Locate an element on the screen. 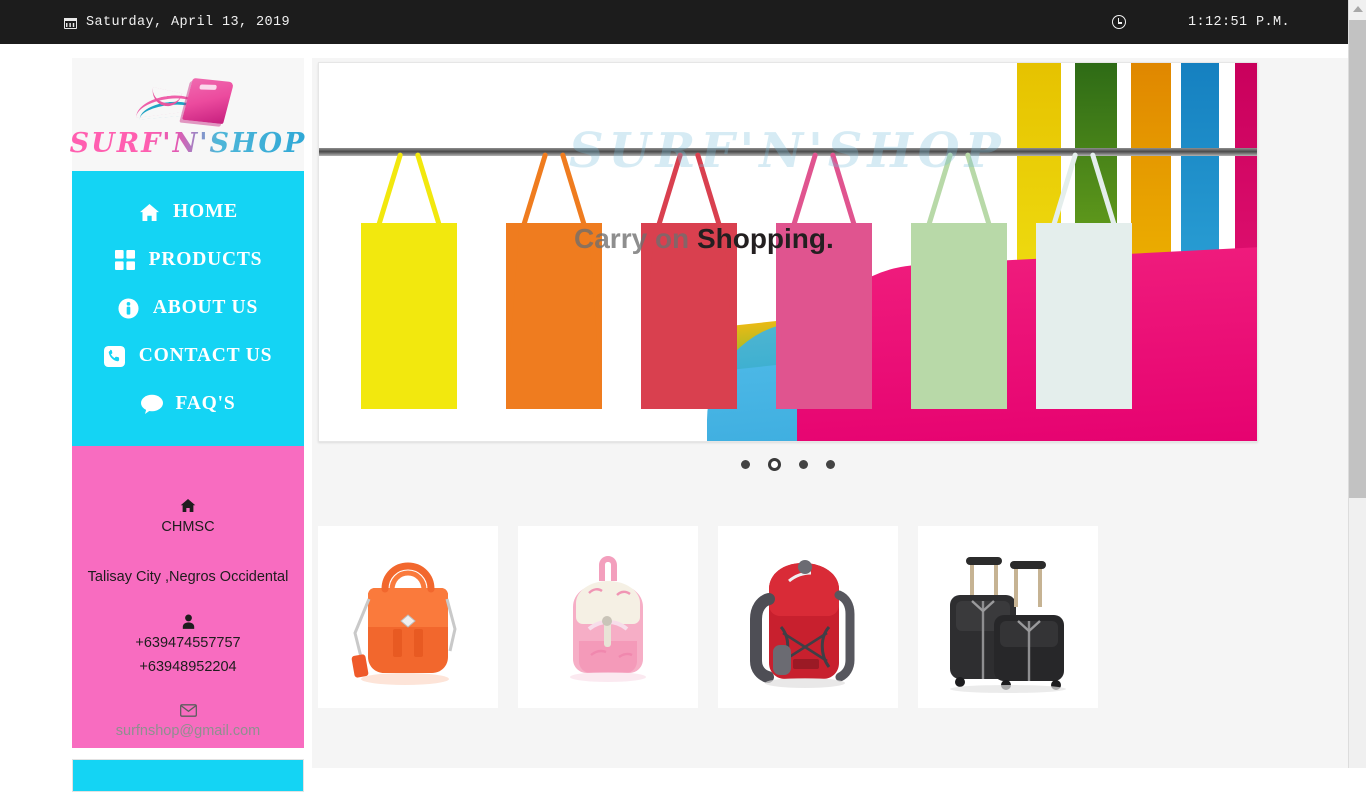 The width and height of the screenshot is (1366, 792). sidebar-item-contact-us: CONTACT US is located at coordinates (188, 356).